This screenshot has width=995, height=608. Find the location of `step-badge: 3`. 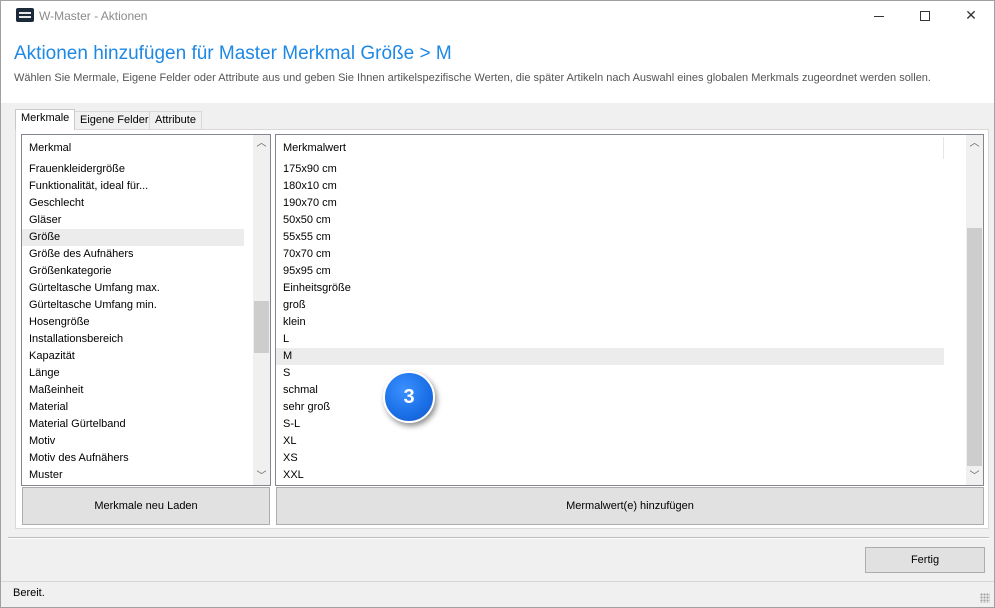

step-badge: 3 is located at coordinates (409, 397).